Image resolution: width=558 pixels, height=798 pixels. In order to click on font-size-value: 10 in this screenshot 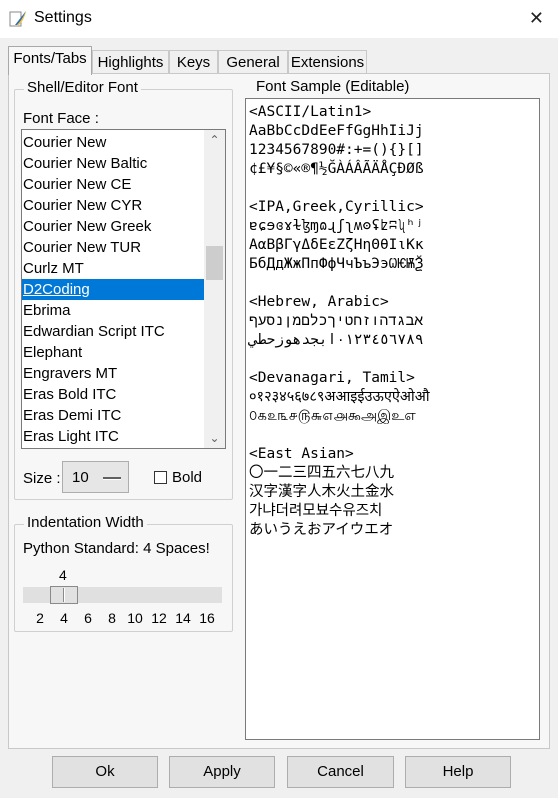, I will do `click(80, 477)`.